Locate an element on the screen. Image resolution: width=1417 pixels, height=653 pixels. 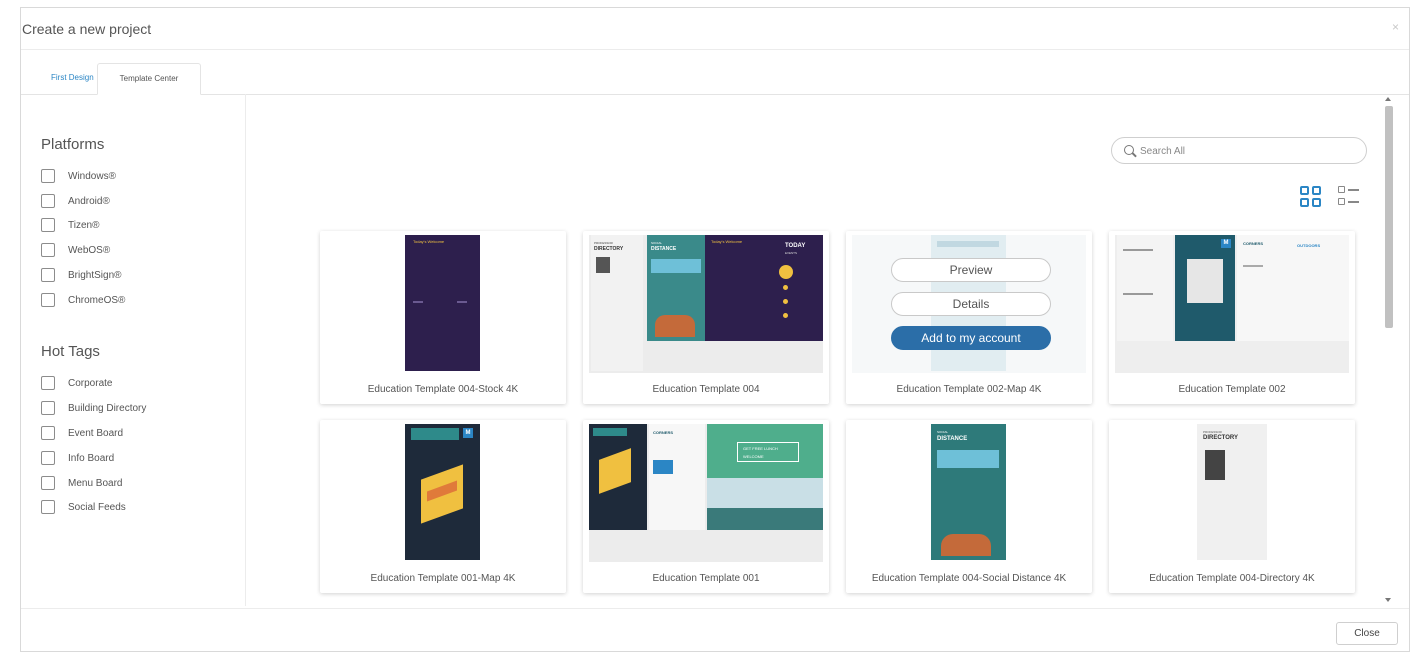
template-name: Education Template 001 is located at coordinates (706, 578).